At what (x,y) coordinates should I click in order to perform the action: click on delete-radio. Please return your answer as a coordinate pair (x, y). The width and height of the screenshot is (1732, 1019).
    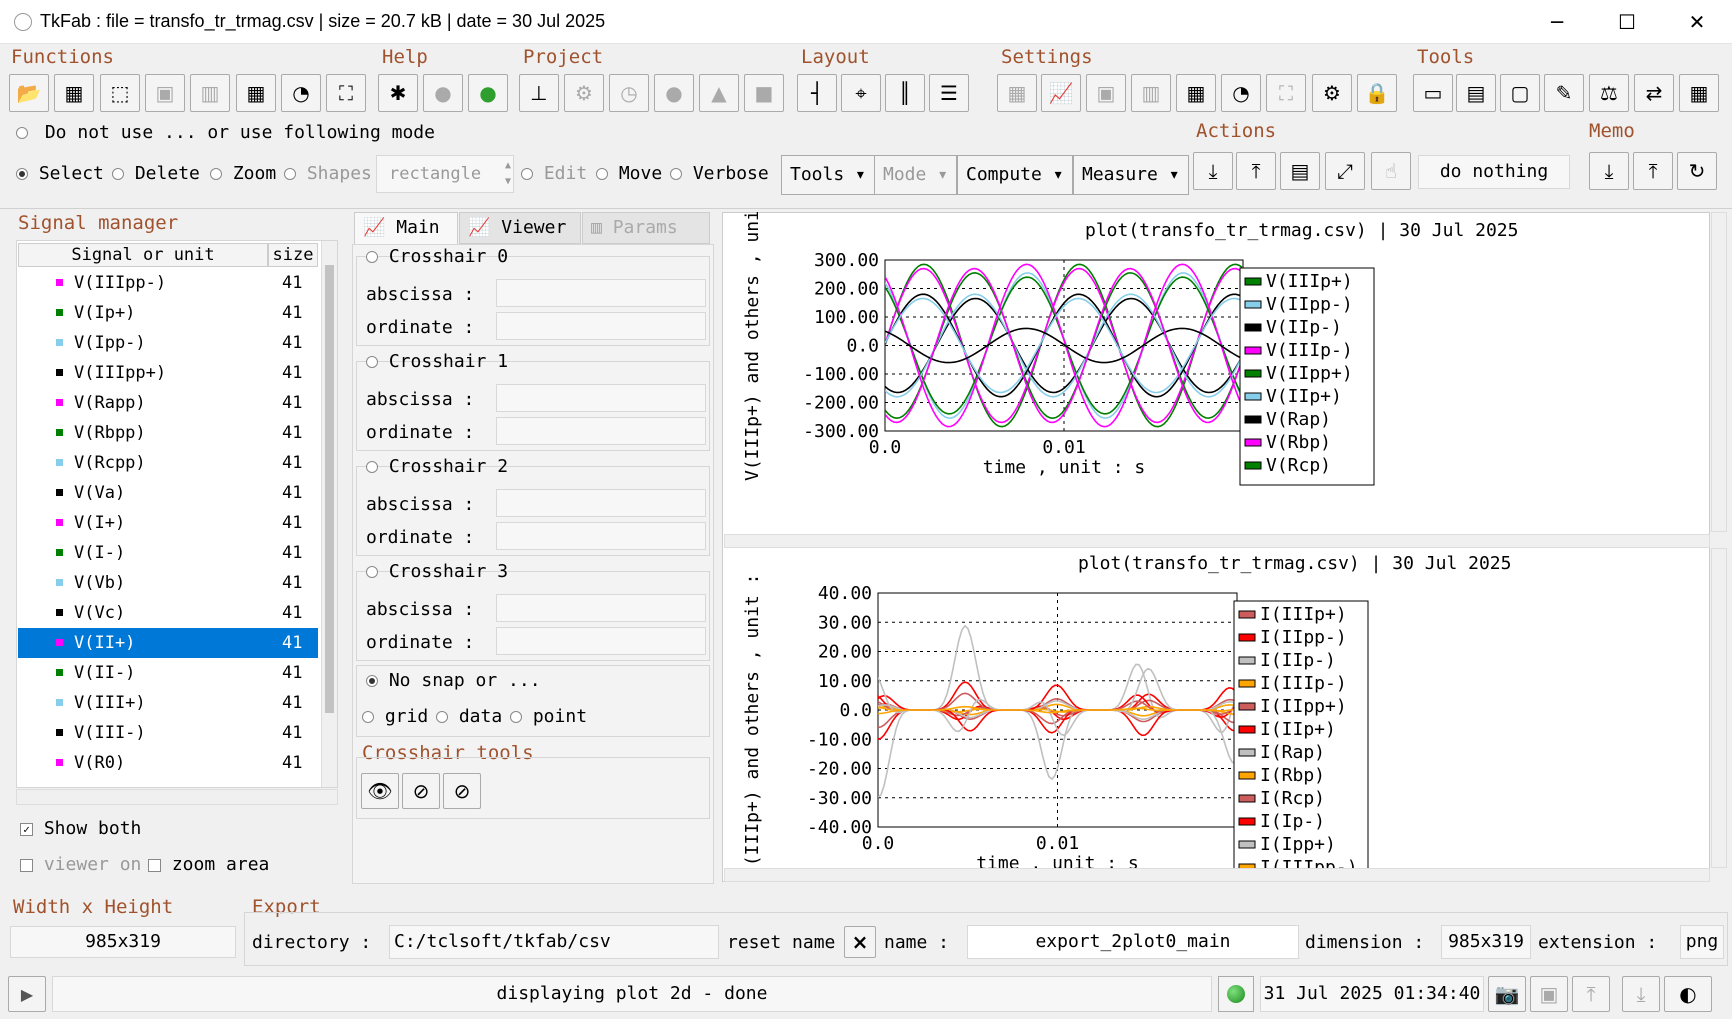
    Looking at the image, I should click on (118, 174).